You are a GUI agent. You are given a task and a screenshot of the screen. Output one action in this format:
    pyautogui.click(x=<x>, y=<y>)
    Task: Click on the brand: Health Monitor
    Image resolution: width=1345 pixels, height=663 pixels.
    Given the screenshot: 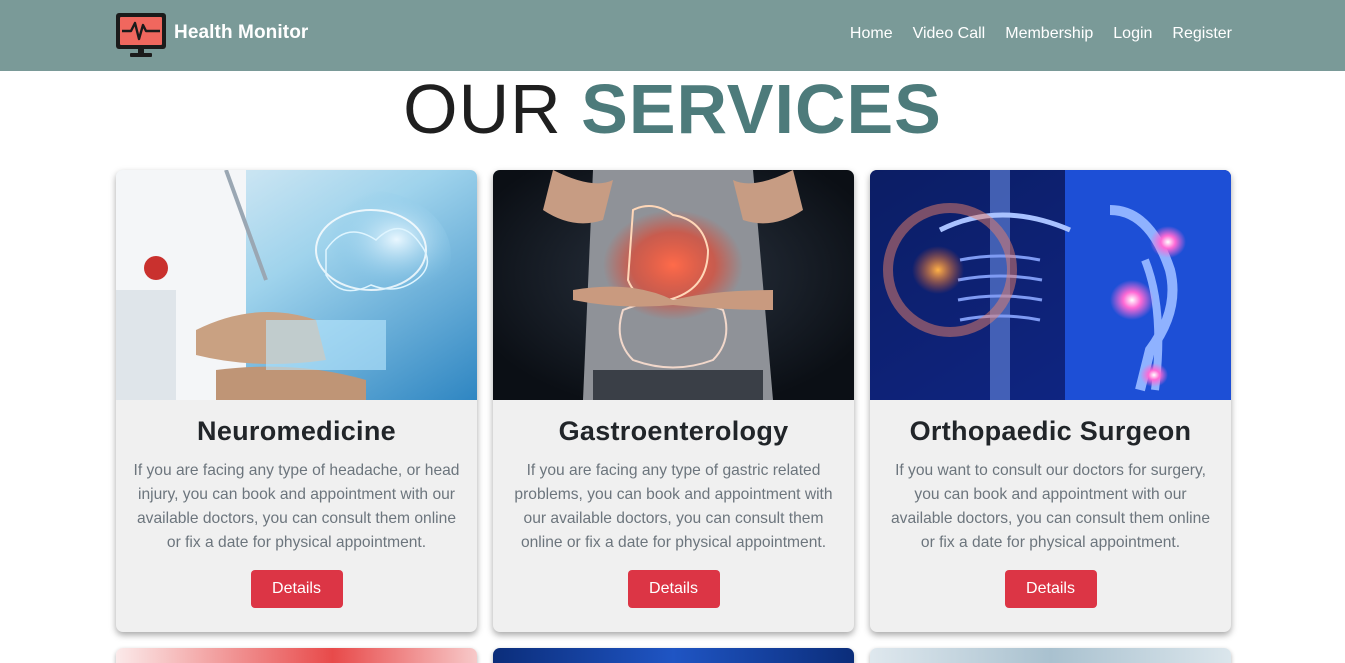 What is the action you would take?
    pyautogui.click(x=212, y=35)
    